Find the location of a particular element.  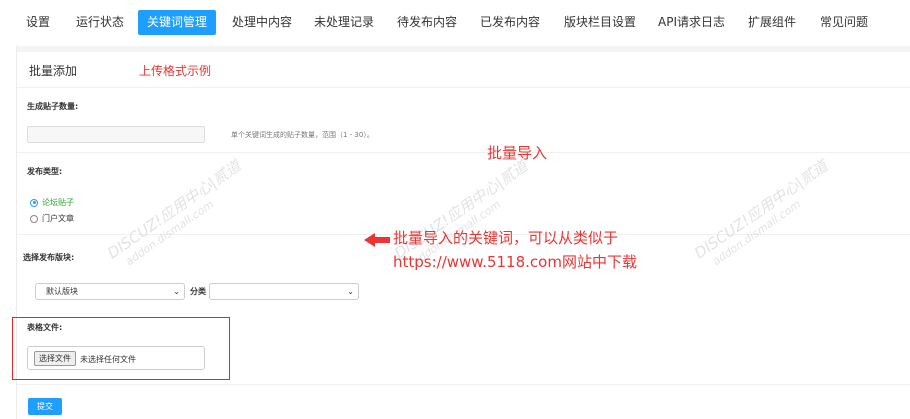

radio-forum-post: 论坛贴子 is located at coordinates (52, 202).